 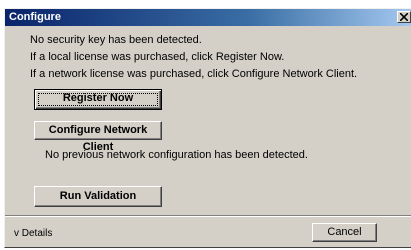 I want to click on cancel-button: Cancel, so click(x=344, y=232).